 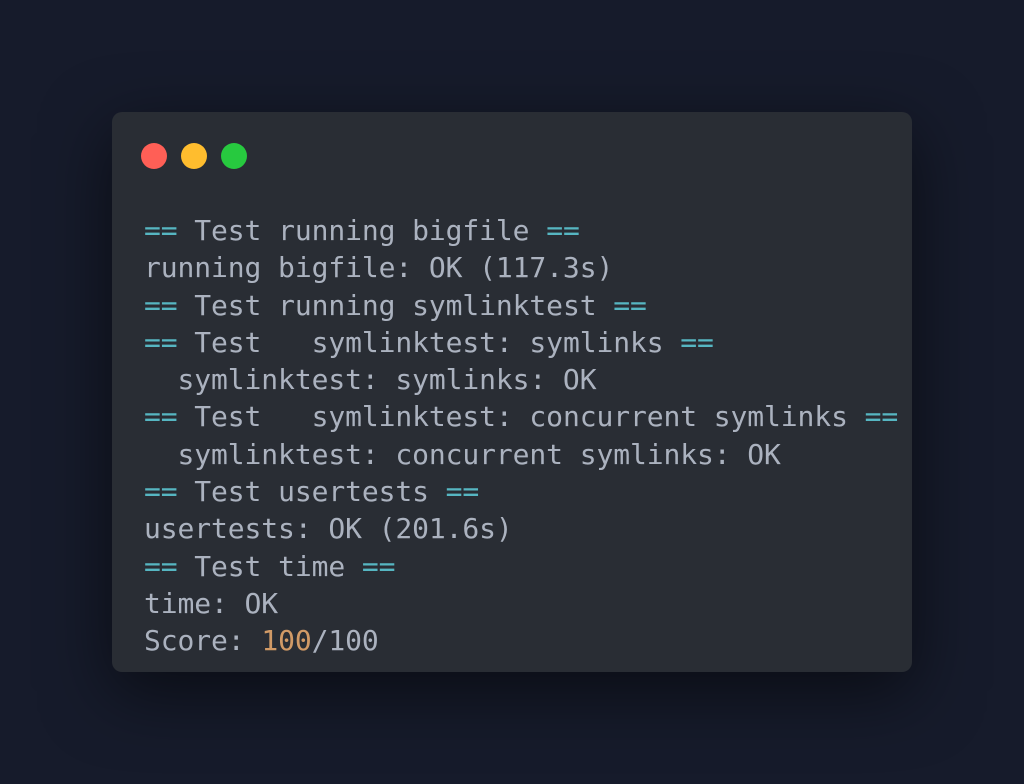 I want to click on output-line: running bigfile: OK (117.3s), so click(x=528, y=267).